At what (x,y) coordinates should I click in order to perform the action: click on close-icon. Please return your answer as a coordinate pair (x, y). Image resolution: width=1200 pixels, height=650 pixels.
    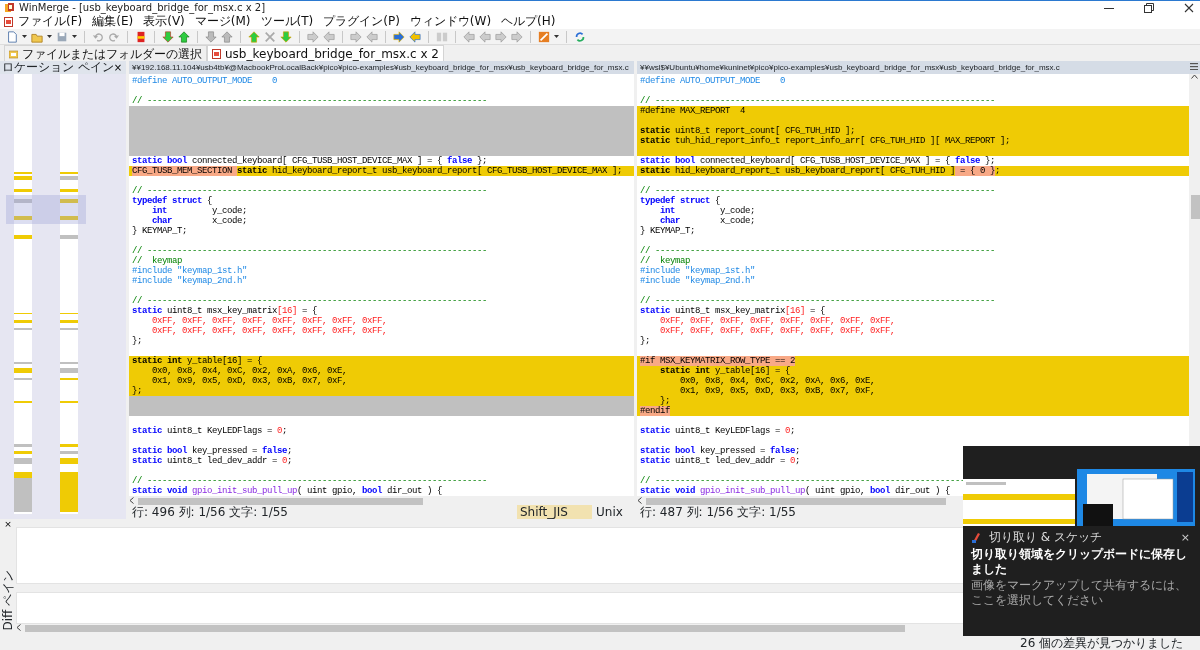
    Looking at the image, I should click on (1189, 7).